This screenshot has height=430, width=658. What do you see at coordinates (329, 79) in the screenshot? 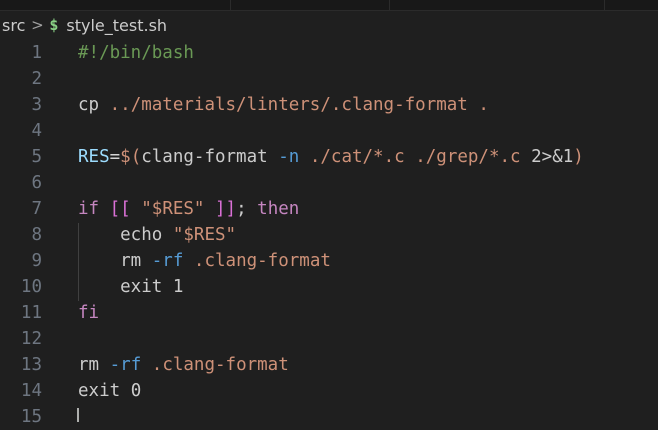
I see `code-line: 2` at bounding box center [329, 79].